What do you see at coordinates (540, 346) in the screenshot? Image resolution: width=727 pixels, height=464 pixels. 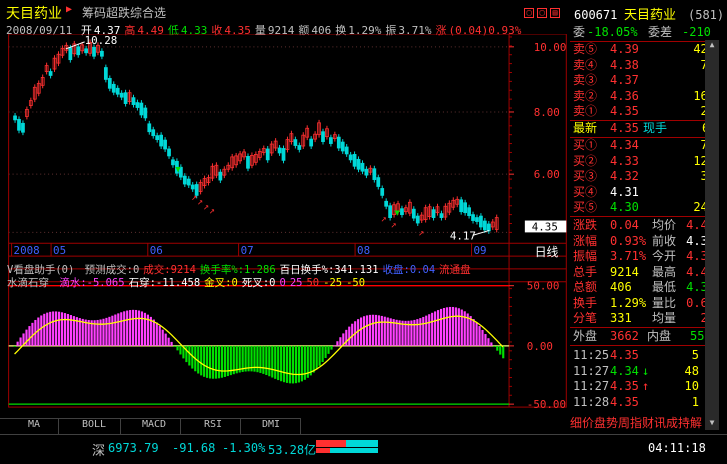 I see `oscillator-axis-label: 0.00` at bounding box center [540, 346].